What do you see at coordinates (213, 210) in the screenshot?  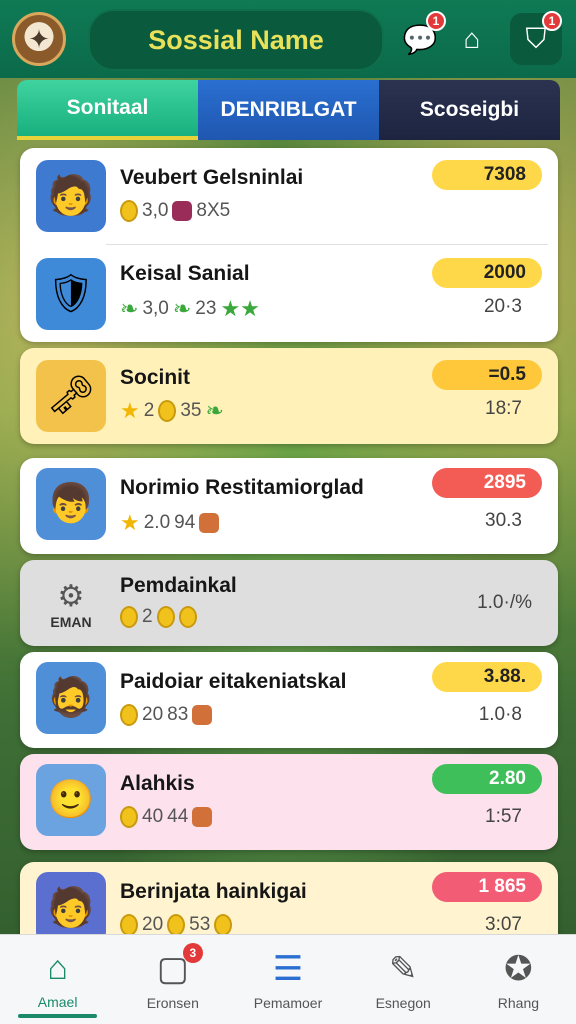 I see `gem-count: 8X5` at bounding box center [213, 210].